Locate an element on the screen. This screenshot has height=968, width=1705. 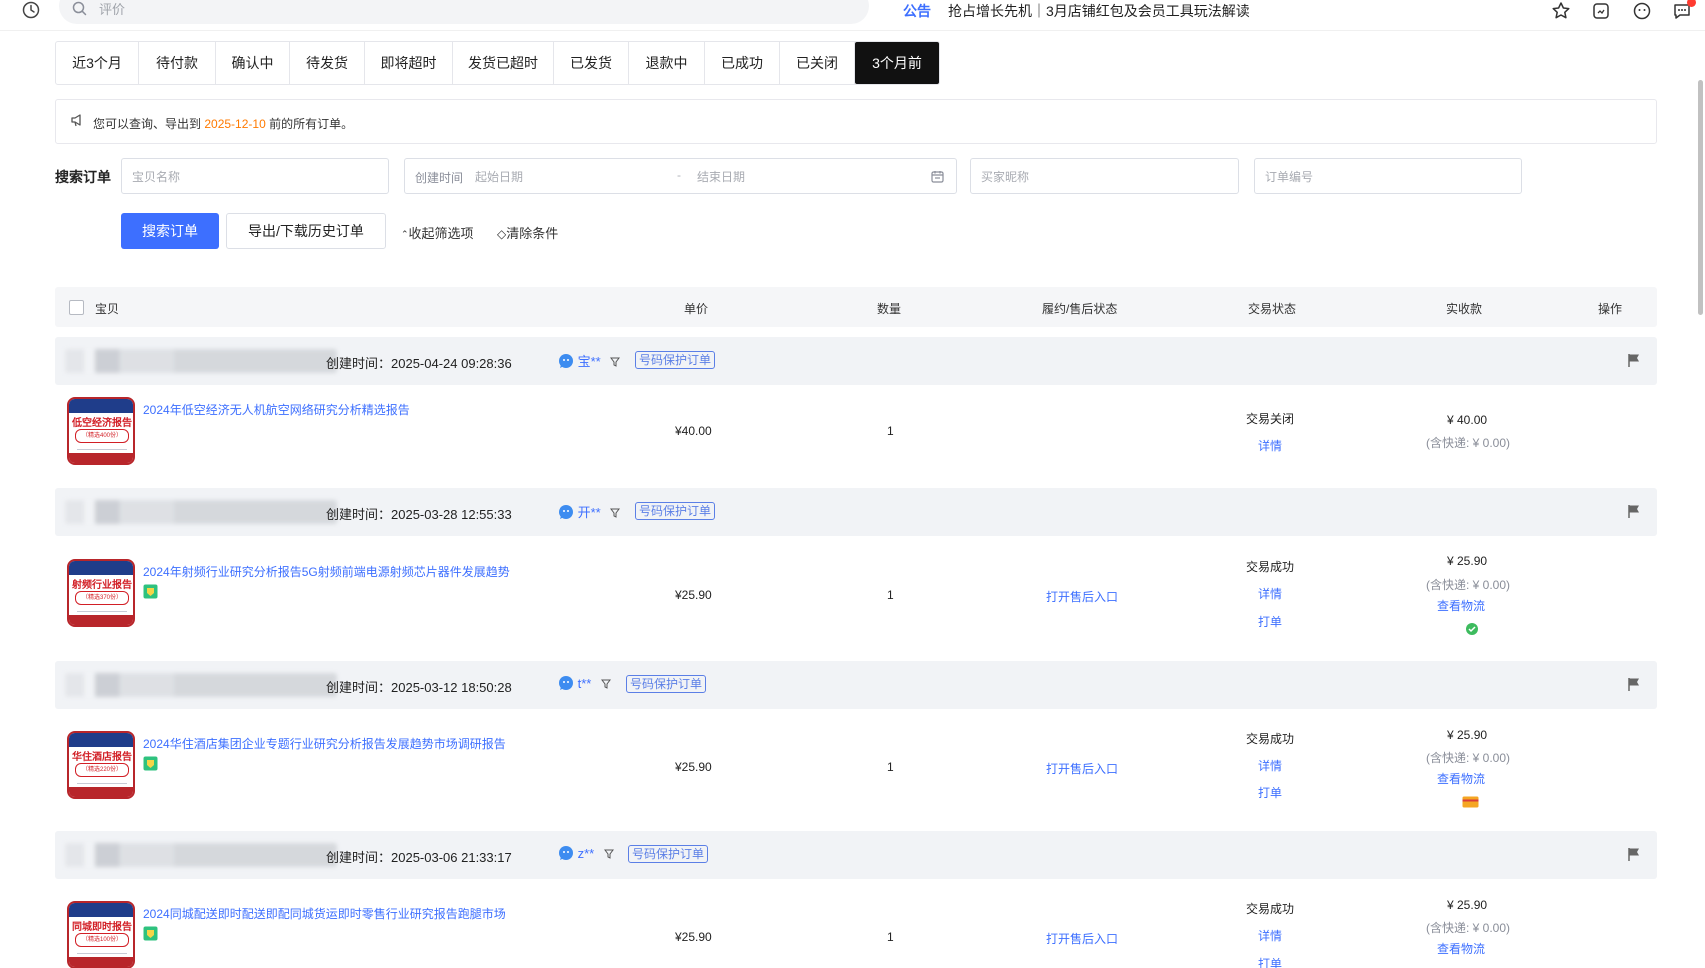
global-search-box is located at coordinates (464, 12).